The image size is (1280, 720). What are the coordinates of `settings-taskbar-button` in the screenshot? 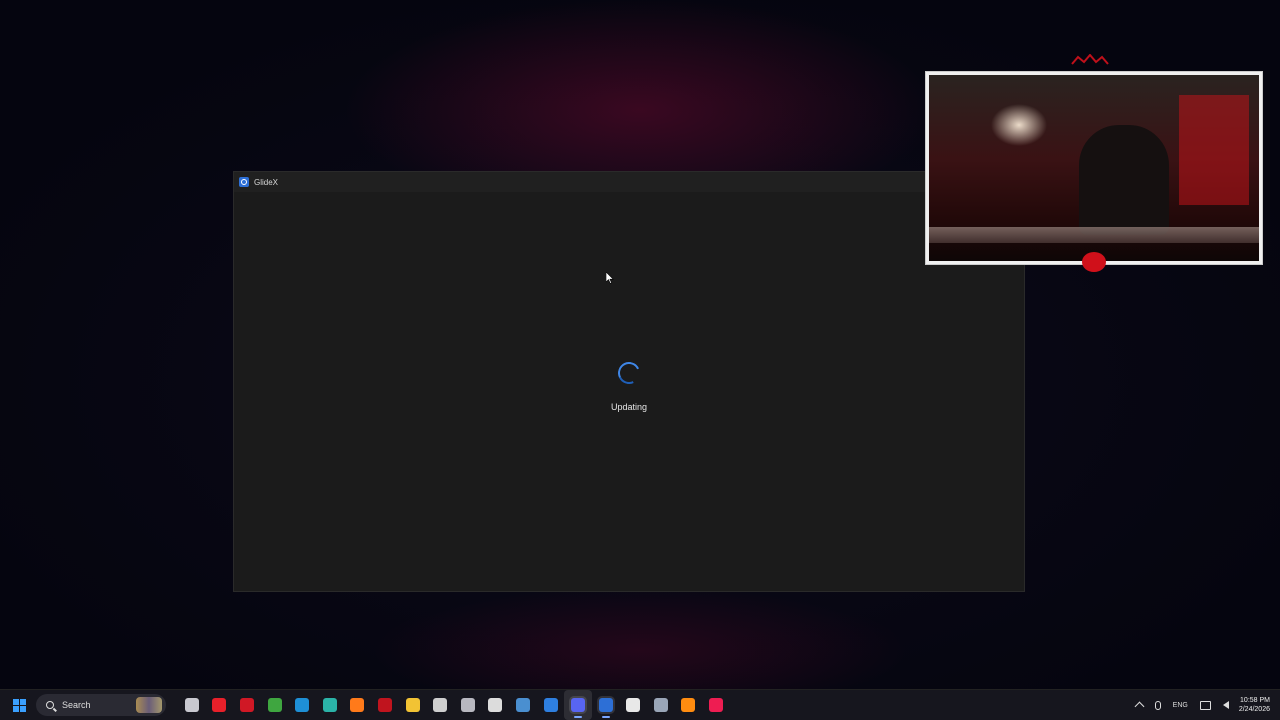 It's located at (661, 705).